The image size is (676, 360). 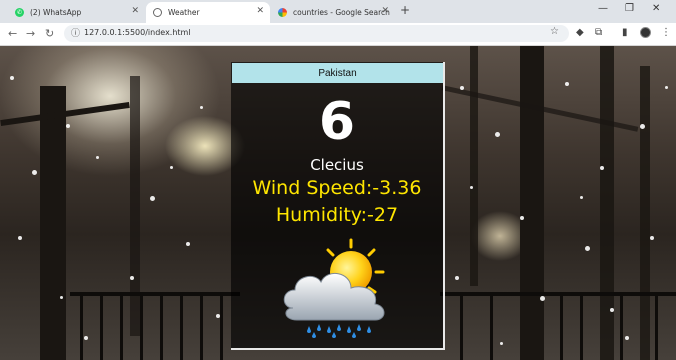 What do you see at coordinates (337, 122) in the screenshot?
I see `temperature-value: 6` at bounding box center [337, 122].